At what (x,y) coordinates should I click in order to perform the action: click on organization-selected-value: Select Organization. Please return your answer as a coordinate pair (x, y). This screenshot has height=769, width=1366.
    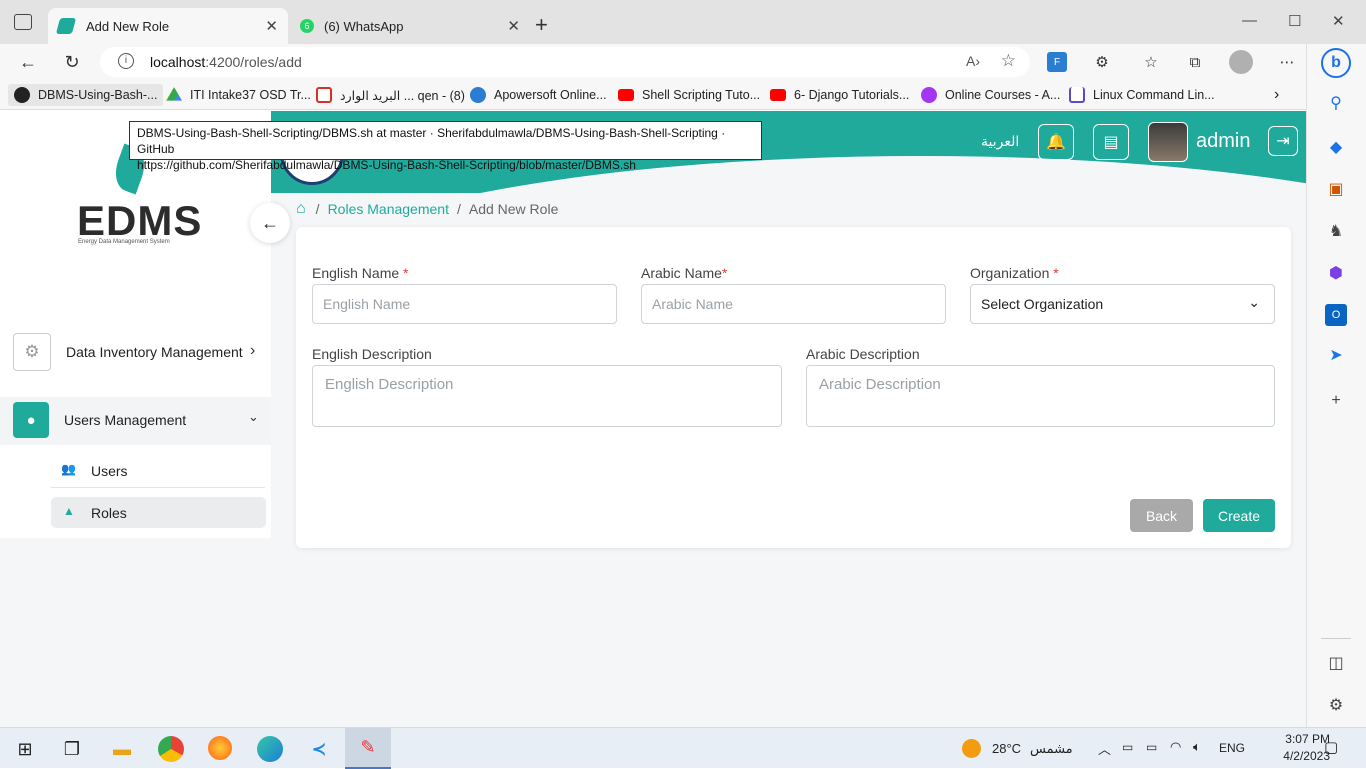
    Looking at the image, I should click on (1042, 304).